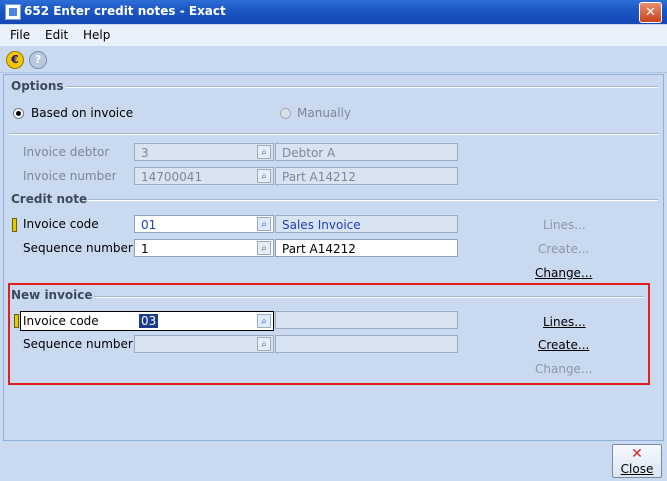 The image size is (667, 481). Describe the element at coordinates (61, 224) in the screenshot. I see `credit-invoice-code-label: Invoice code` at that location.